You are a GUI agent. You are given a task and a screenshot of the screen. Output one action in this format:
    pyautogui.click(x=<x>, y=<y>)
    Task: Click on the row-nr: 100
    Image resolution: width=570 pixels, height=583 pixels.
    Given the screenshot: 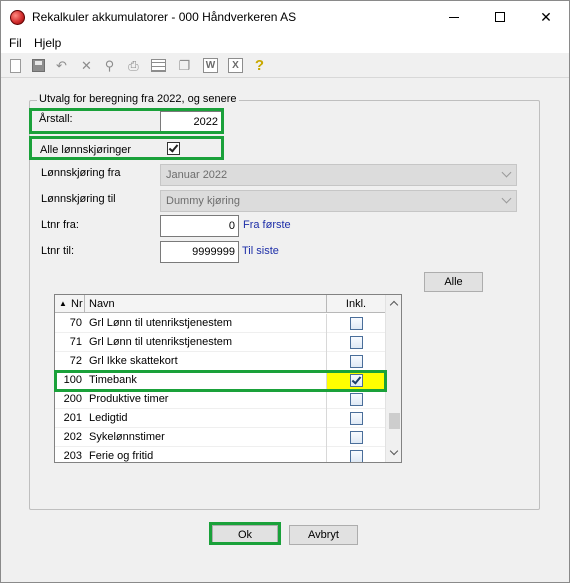 What is the action you would take?
    pyautogui.click(x=72, y=380)
    